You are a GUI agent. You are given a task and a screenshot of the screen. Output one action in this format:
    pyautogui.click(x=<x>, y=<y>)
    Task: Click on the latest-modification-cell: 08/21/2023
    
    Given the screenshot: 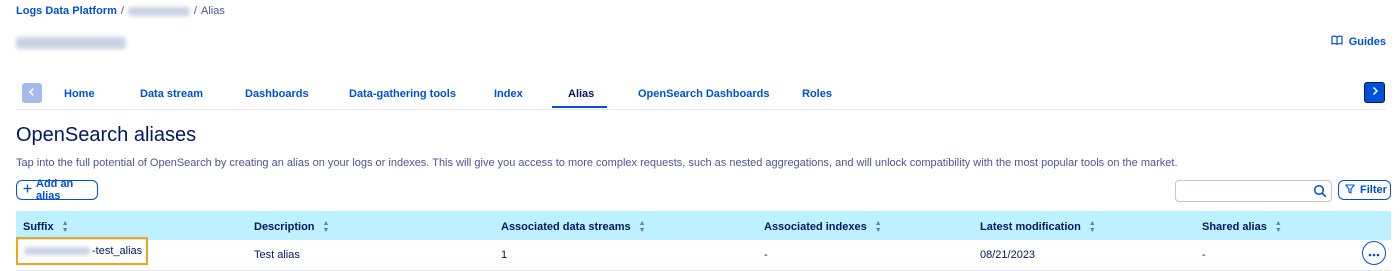 What is the action you would take?
    pyautogui.click(x=1008, y=255)
    